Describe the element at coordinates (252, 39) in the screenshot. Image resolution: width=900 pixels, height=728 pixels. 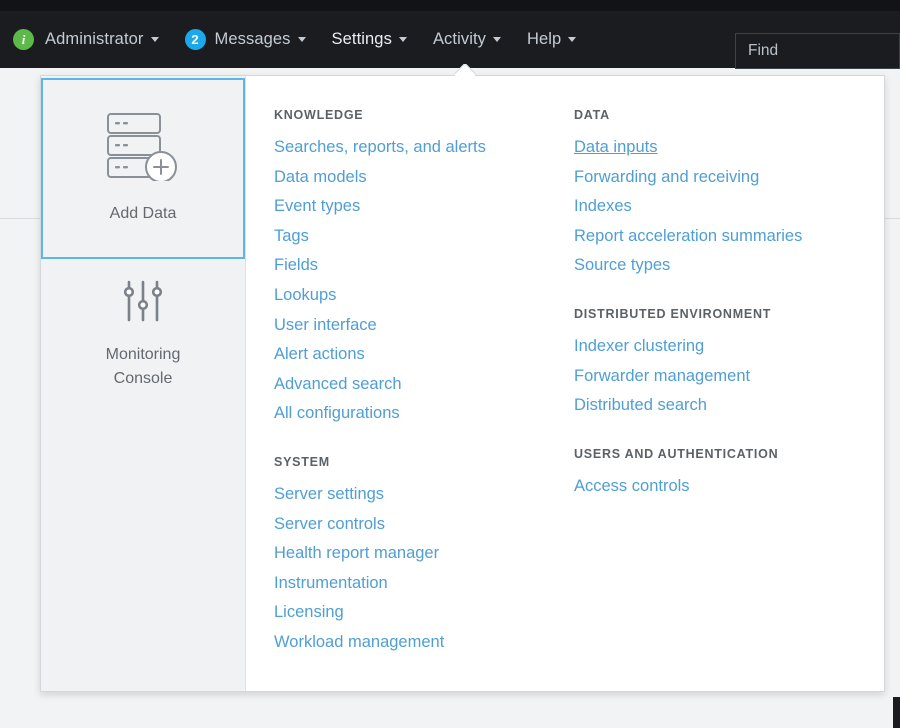
I see `messages-label: Messages` at that location.